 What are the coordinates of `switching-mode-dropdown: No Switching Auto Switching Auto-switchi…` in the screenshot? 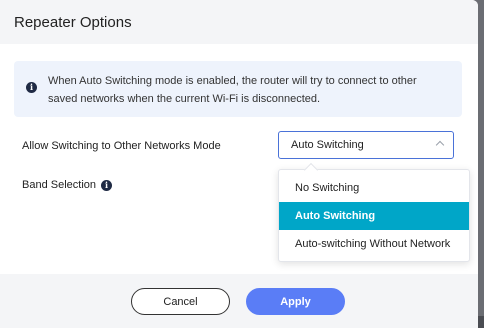 It's located at (374, 215).